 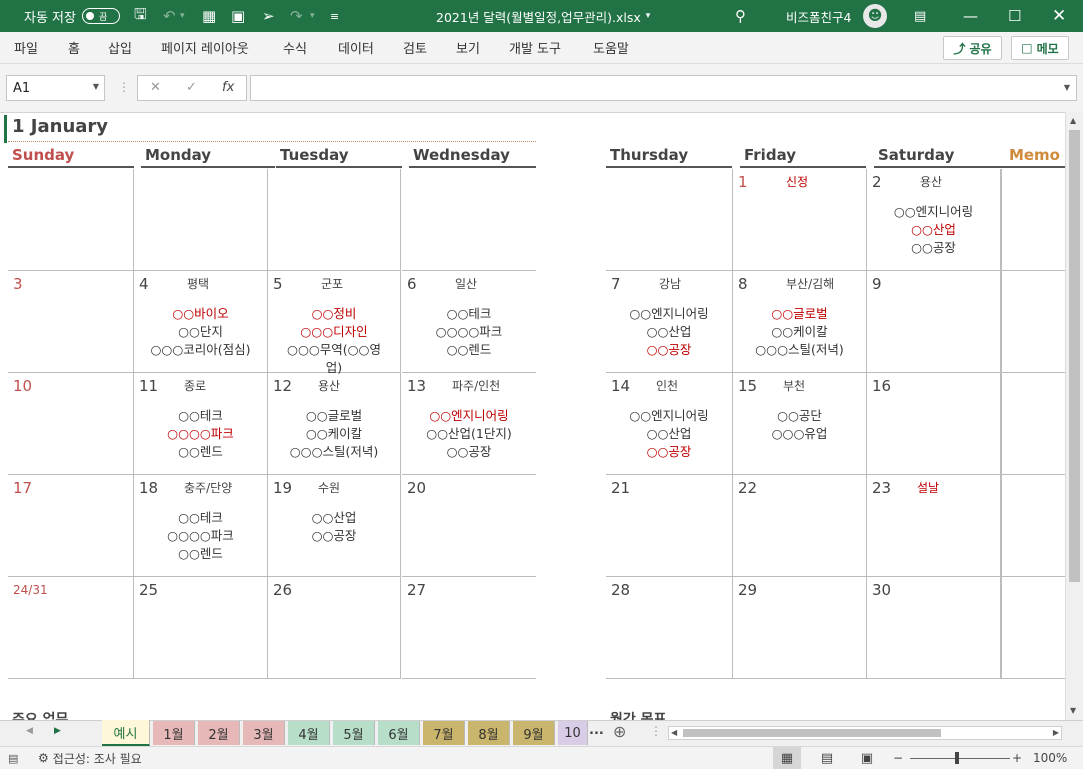 I want to click on menu-formulas: 수식, so click(x=295, y=47).